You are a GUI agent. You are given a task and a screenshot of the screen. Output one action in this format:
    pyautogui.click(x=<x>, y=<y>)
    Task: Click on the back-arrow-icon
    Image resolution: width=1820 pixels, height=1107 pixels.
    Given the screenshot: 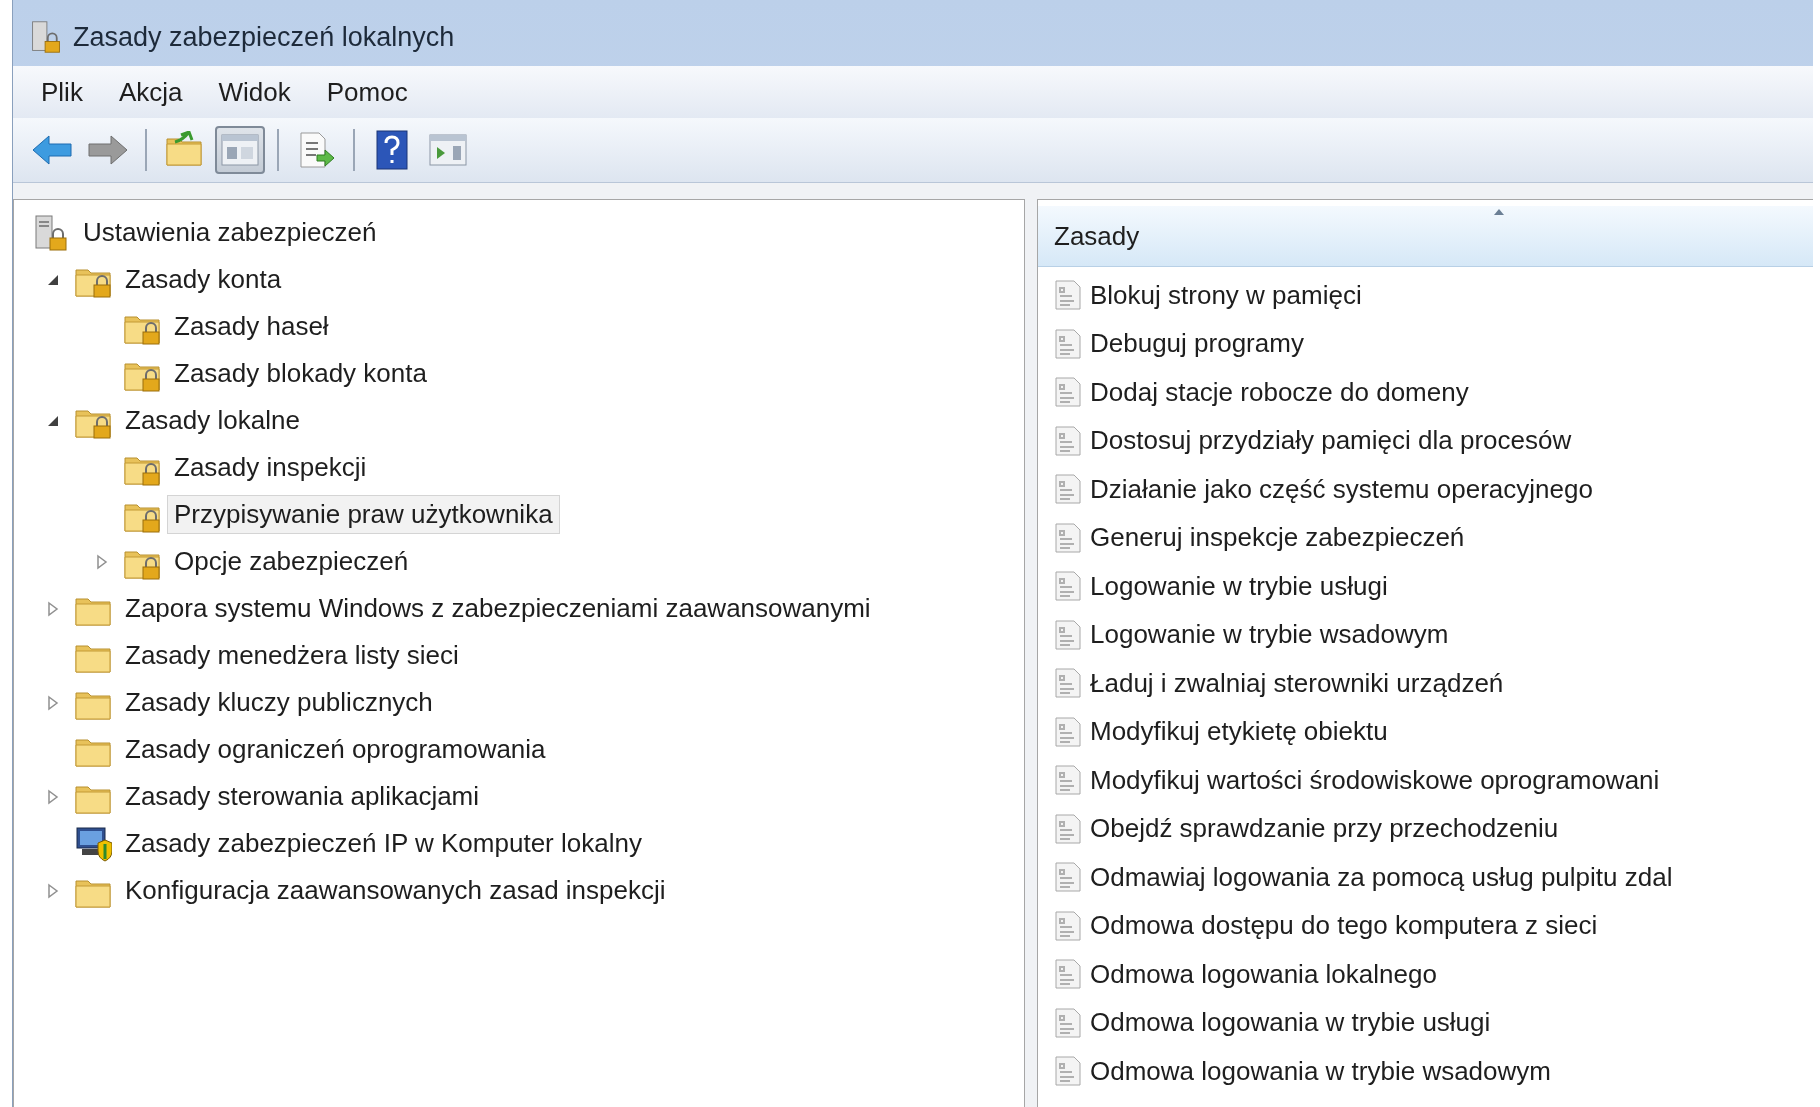 What is the action you would take?
    pyautogui.click(x=52, y=150)
    